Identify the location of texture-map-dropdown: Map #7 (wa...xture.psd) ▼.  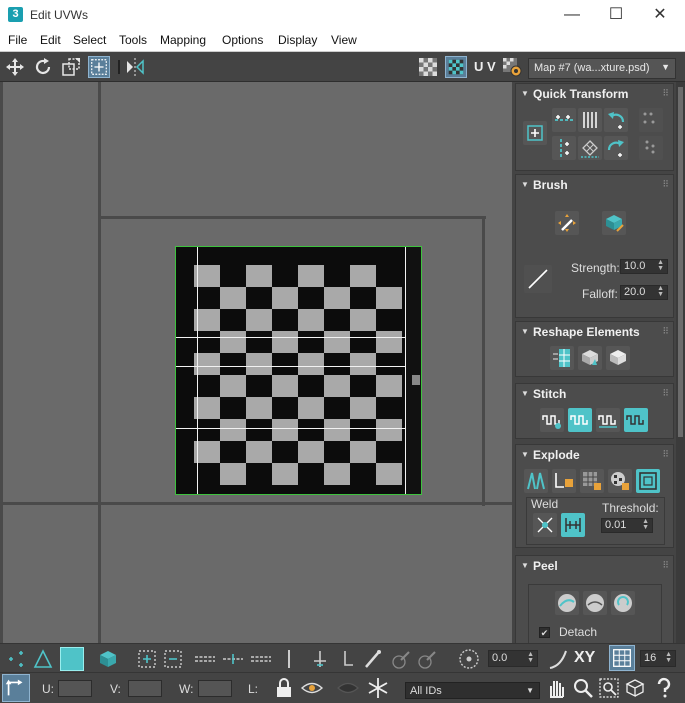
(602, 68).